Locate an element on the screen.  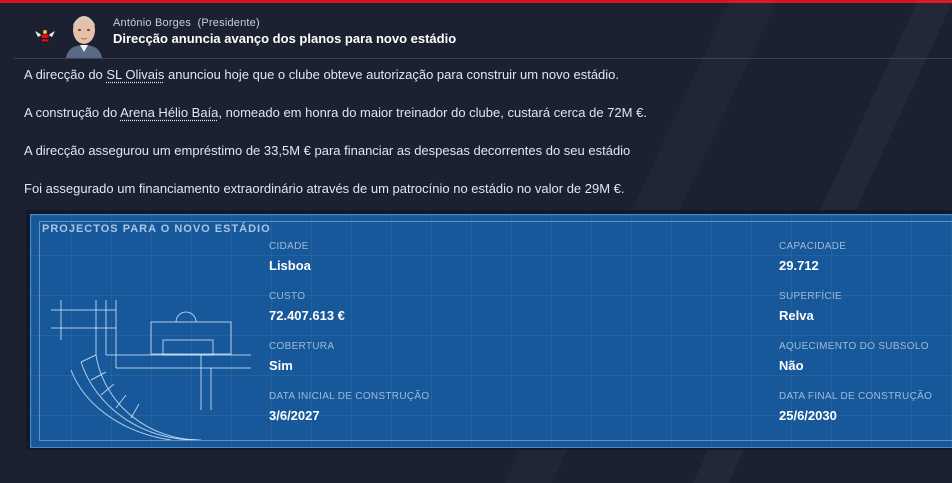
data-final-value: 25/6/2030 is located at coordinates (808, 415).